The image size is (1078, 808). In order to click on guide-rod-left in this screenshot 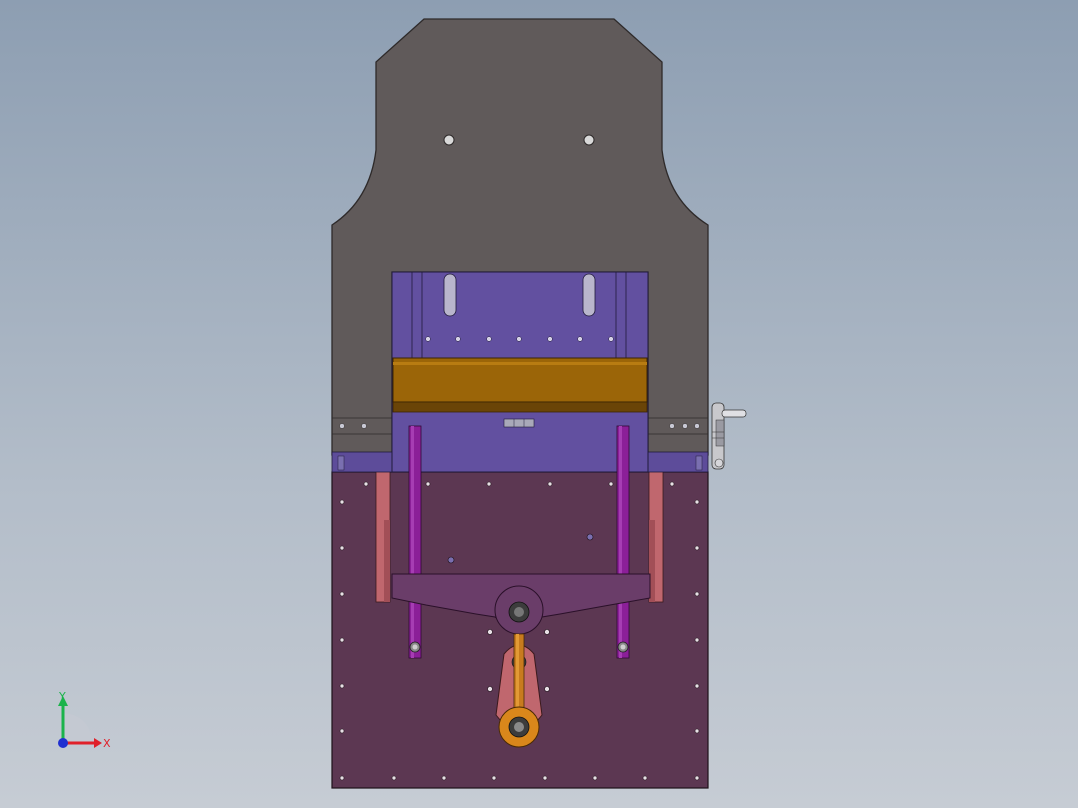, I will do `click(415, 542)`.